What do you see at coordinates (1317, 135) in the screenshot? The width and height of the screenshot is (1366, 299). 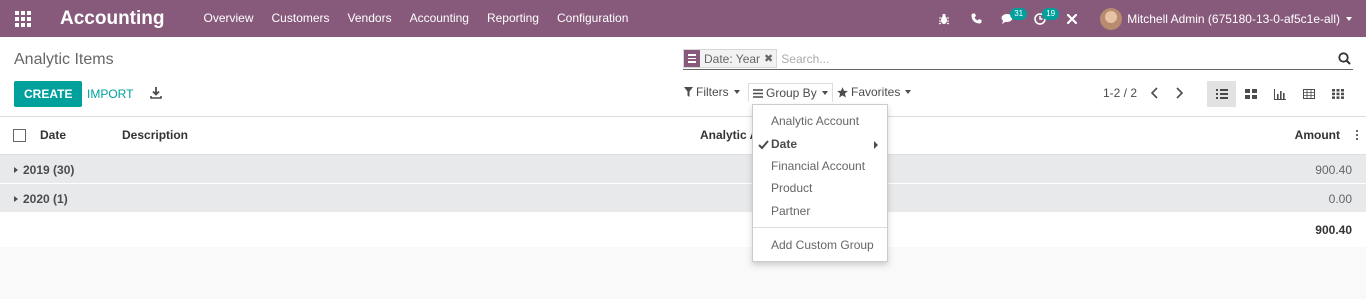 I see `column-amount: Amount` at bounding box center [1317, 135].